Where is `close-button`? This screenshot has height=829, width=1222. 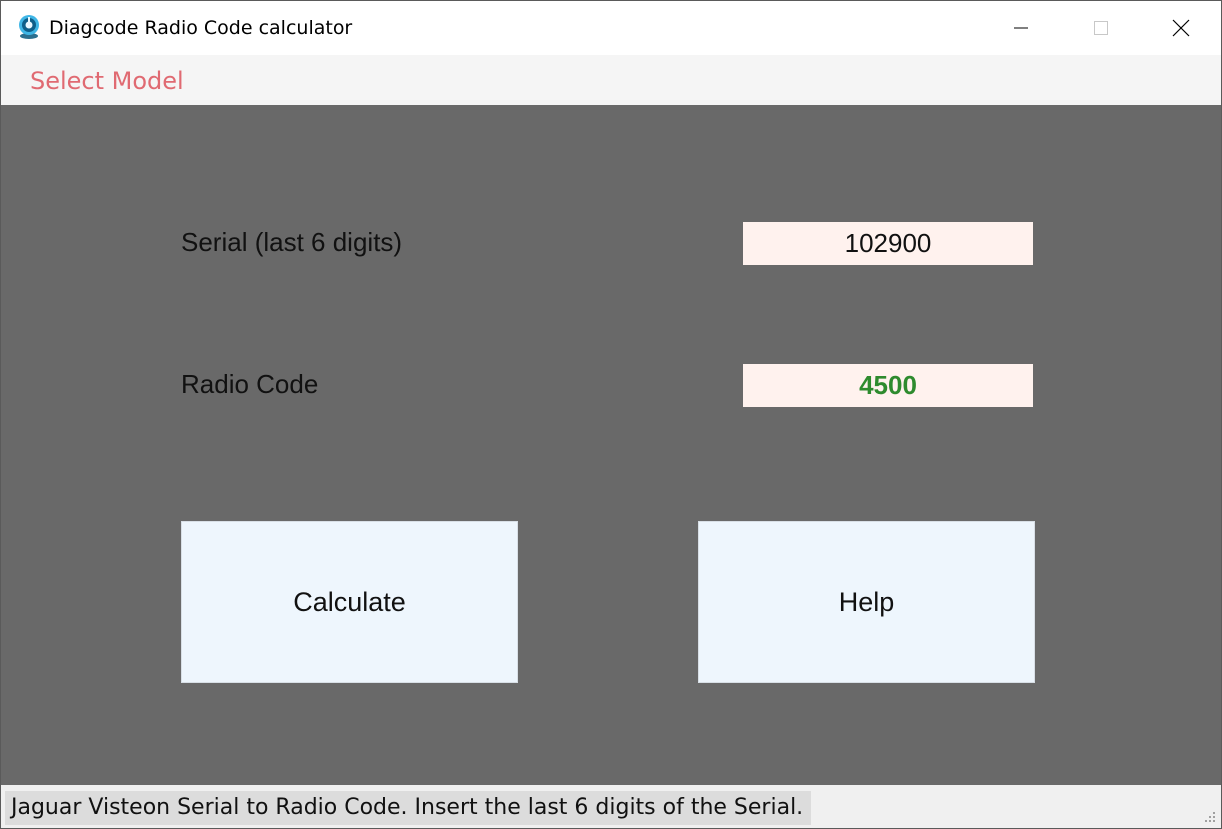 close-button is located at coordinates (1181, 28).